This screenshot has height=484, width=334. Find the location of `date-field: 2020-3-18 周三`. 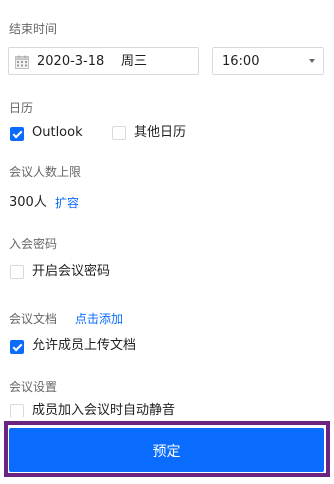

date-field: 2020-3-18 周三 is located at coordinates (103, 61).